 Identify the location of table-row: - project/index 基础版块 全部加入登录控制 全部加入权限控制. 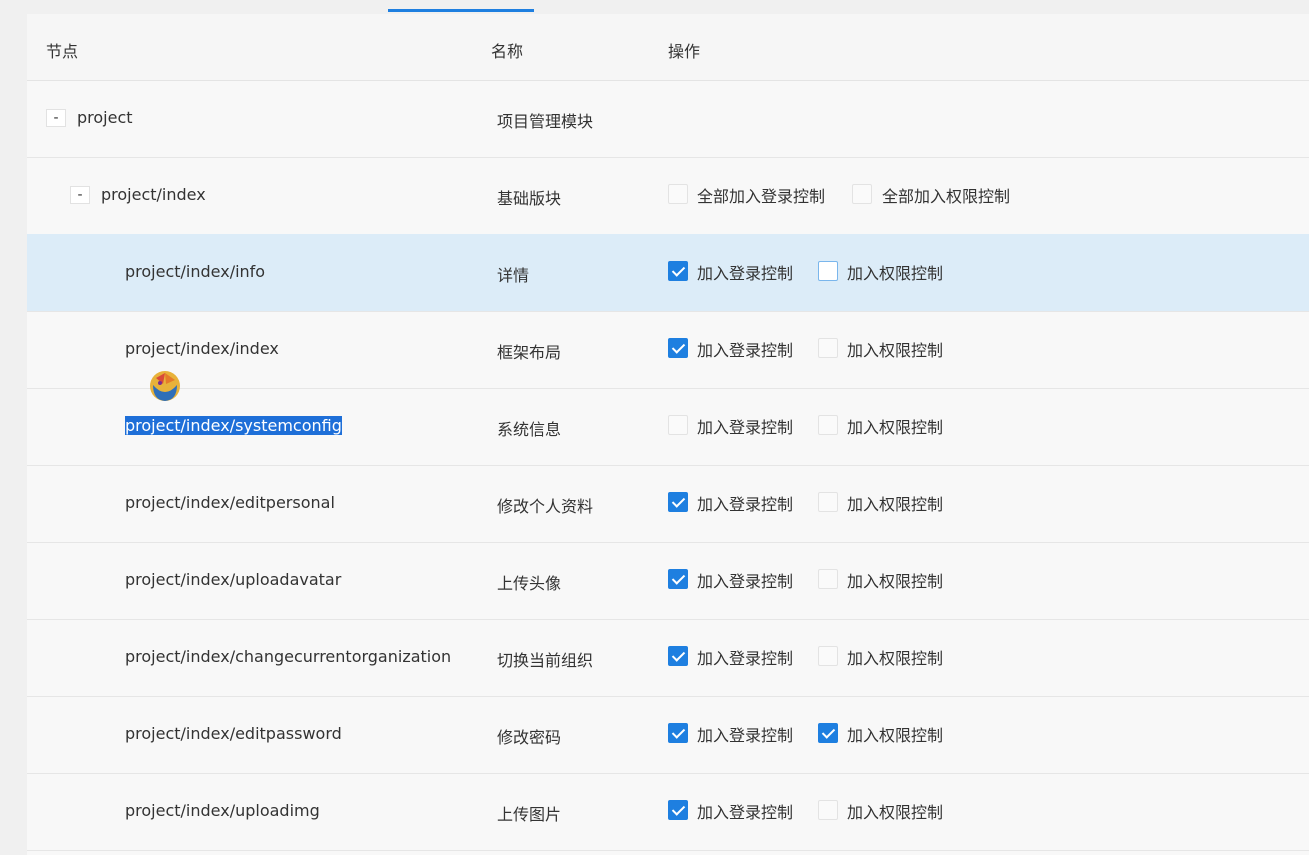
(668, 196).